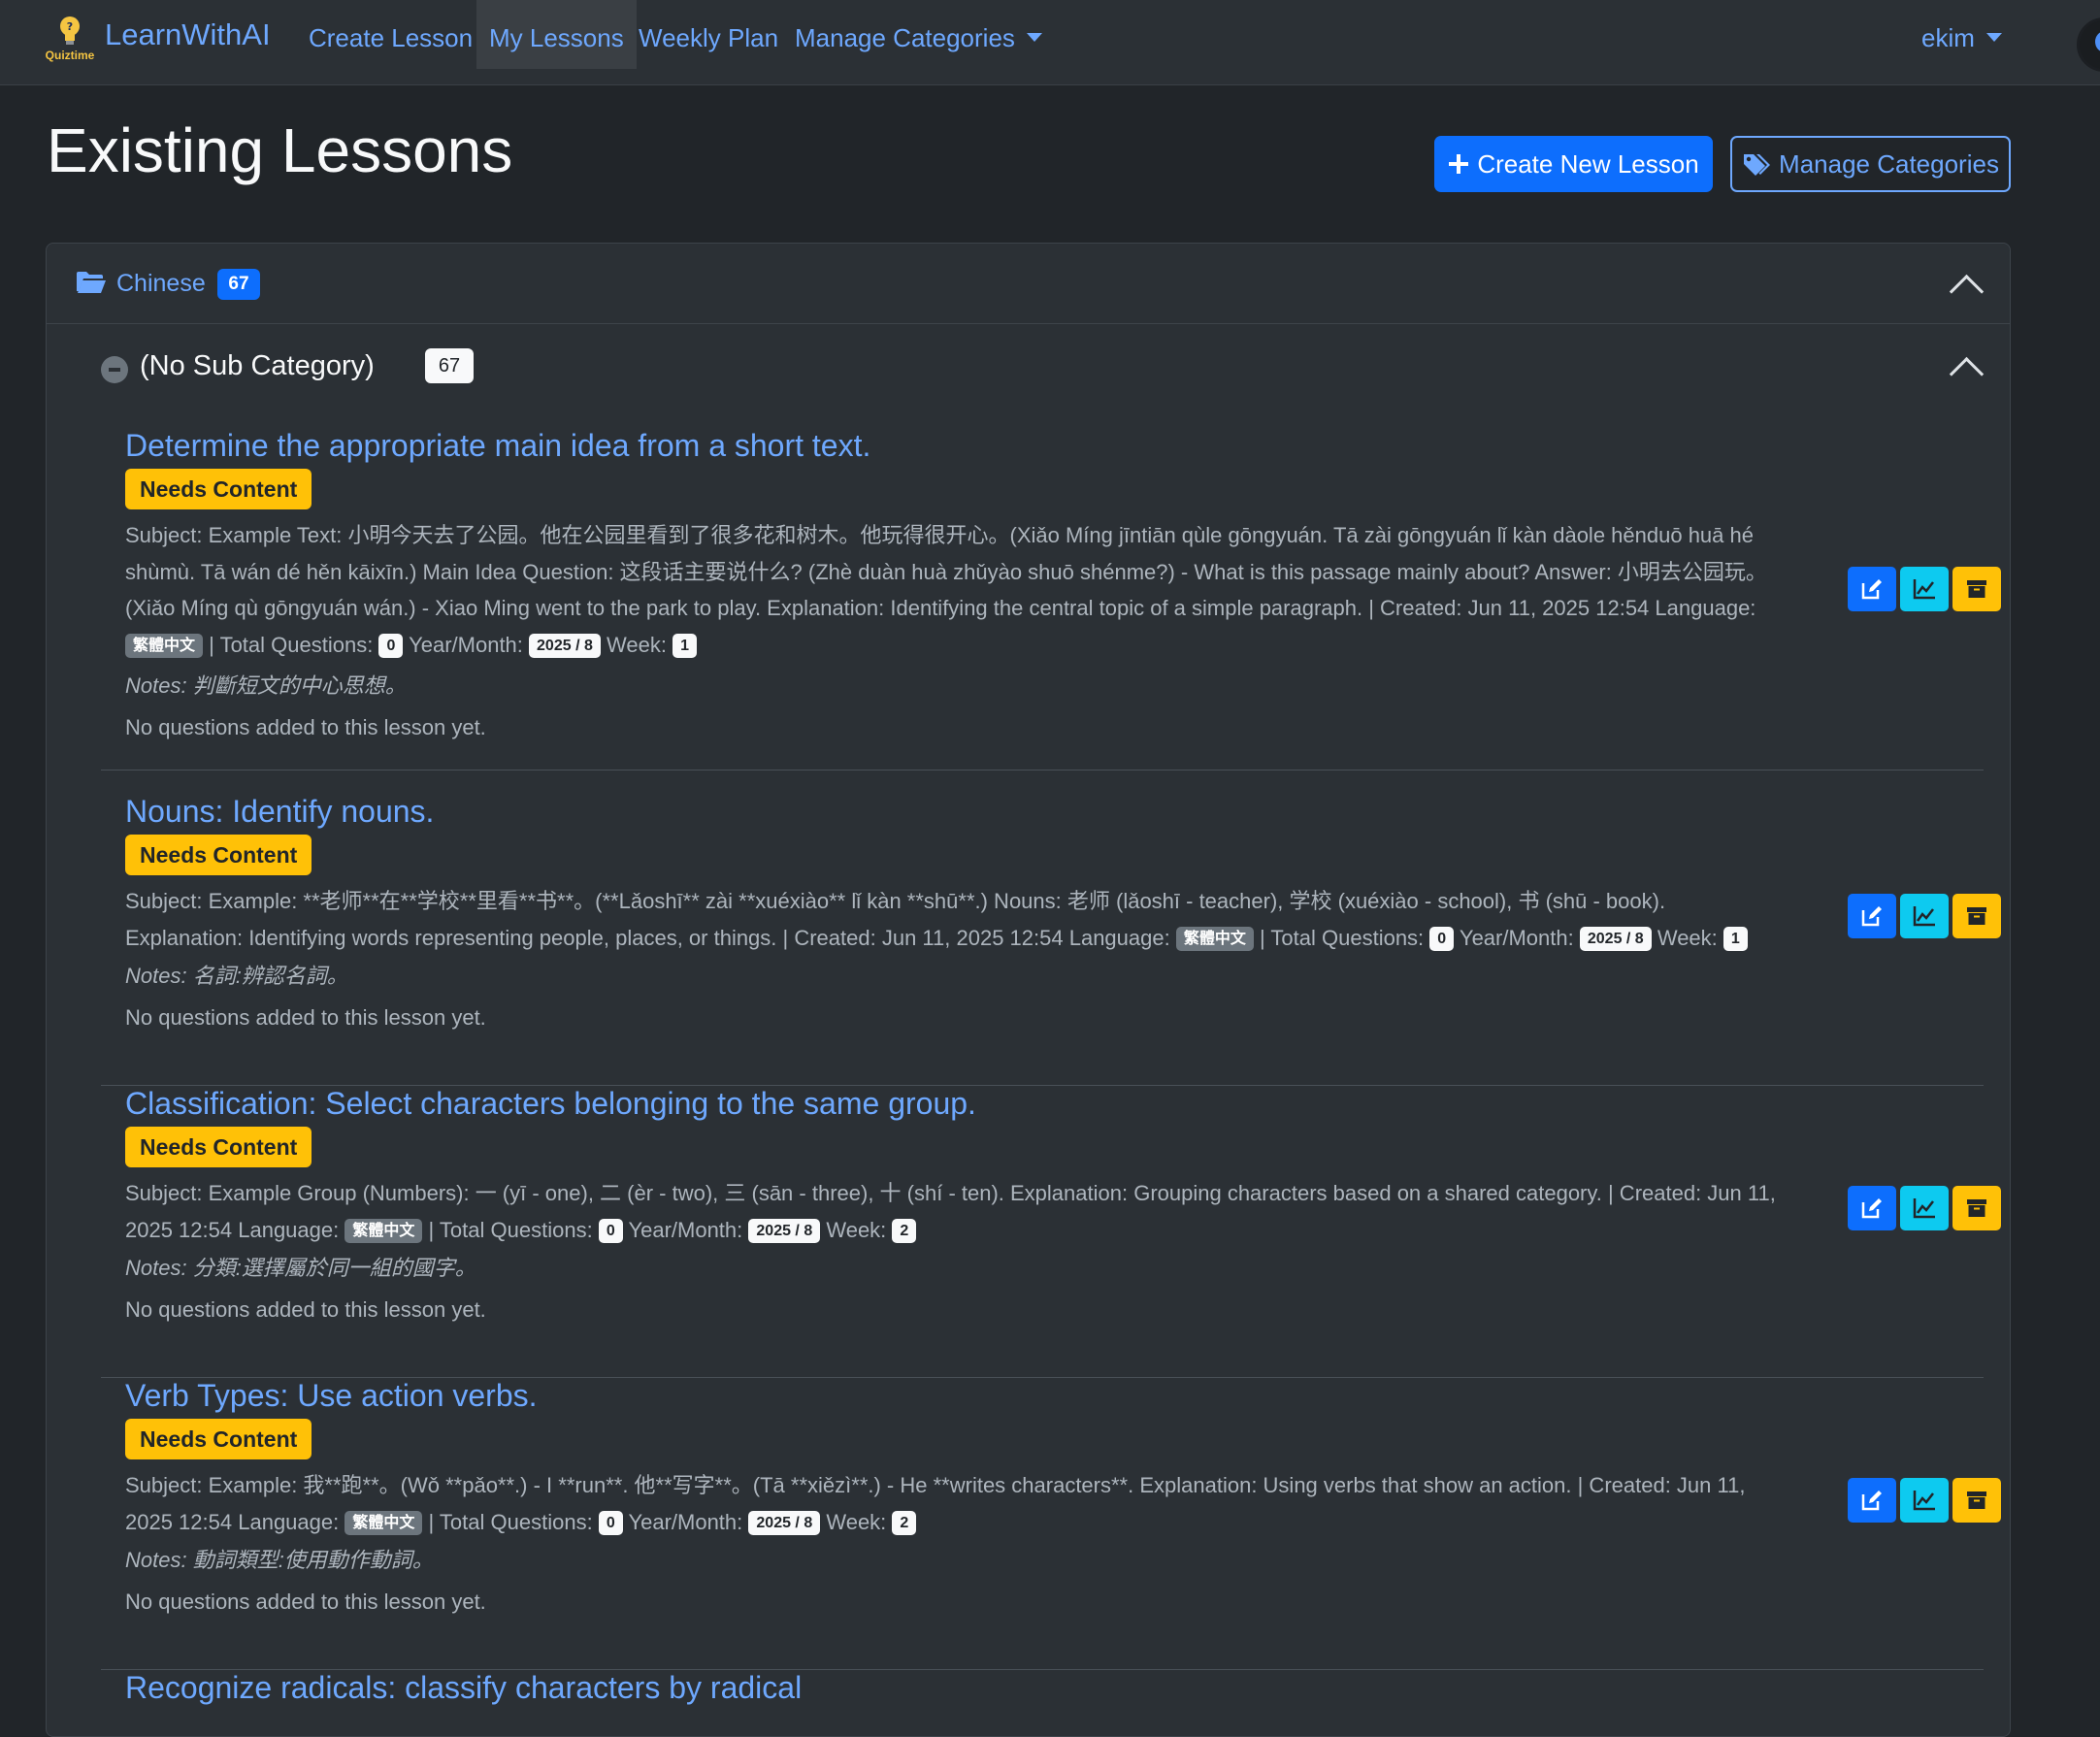 This screenshot has width=2100, height=1737. Describe the element at coordinates (390, 35) in the screenshot. I see `nav-create-lesson: Create Lesson` at that location.